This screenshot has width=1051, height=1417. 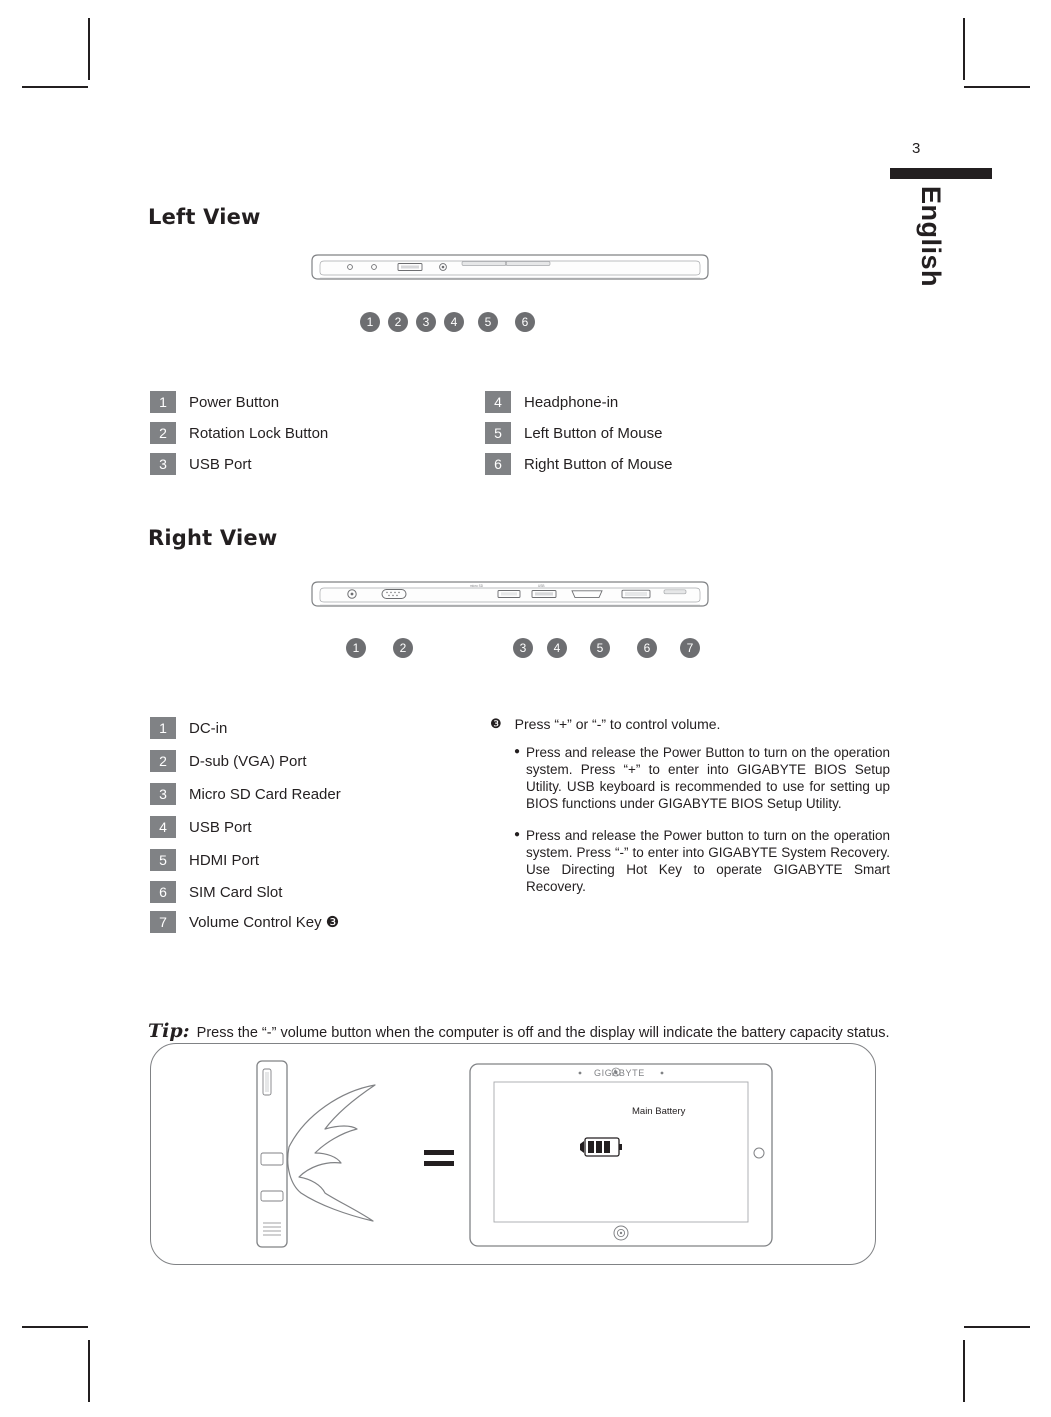 I want to click on right-view-callout-6: 6, so click(x=647, y=648).